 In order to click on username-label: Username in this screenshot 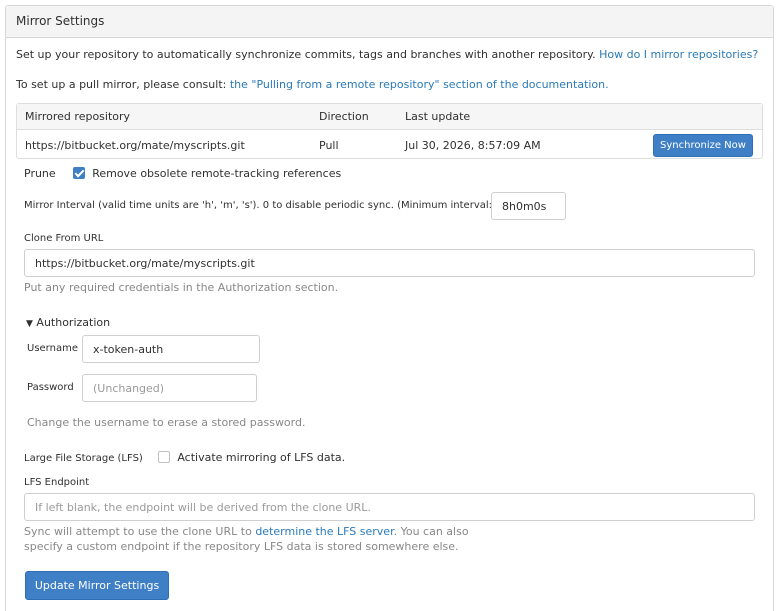, I will do `click(52, 348)`.